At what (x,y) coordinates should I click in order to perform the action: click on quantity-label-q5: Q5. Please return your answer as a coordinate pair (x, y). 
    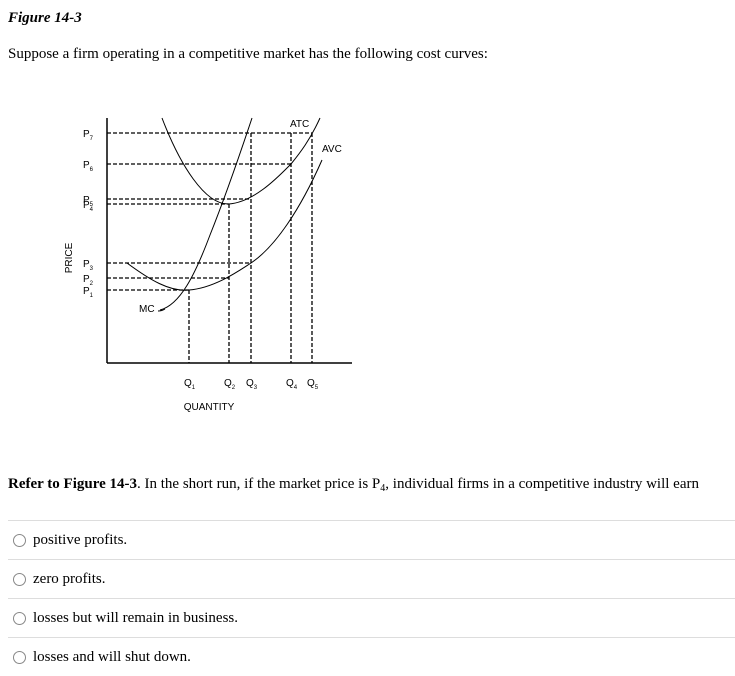
    Looking at the image, I should click on (313, 384).